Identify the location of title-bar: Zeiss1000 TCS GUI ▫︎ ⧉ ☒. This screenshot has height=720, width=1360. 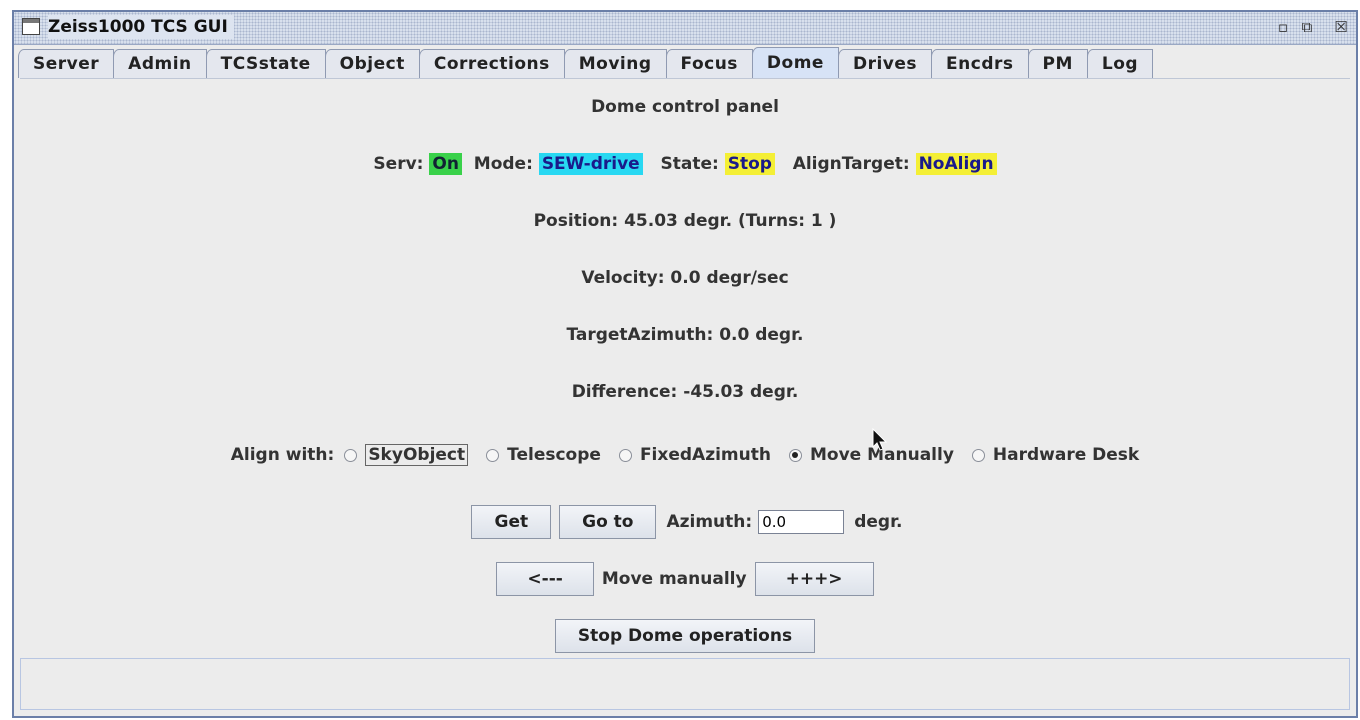
(685, 28).